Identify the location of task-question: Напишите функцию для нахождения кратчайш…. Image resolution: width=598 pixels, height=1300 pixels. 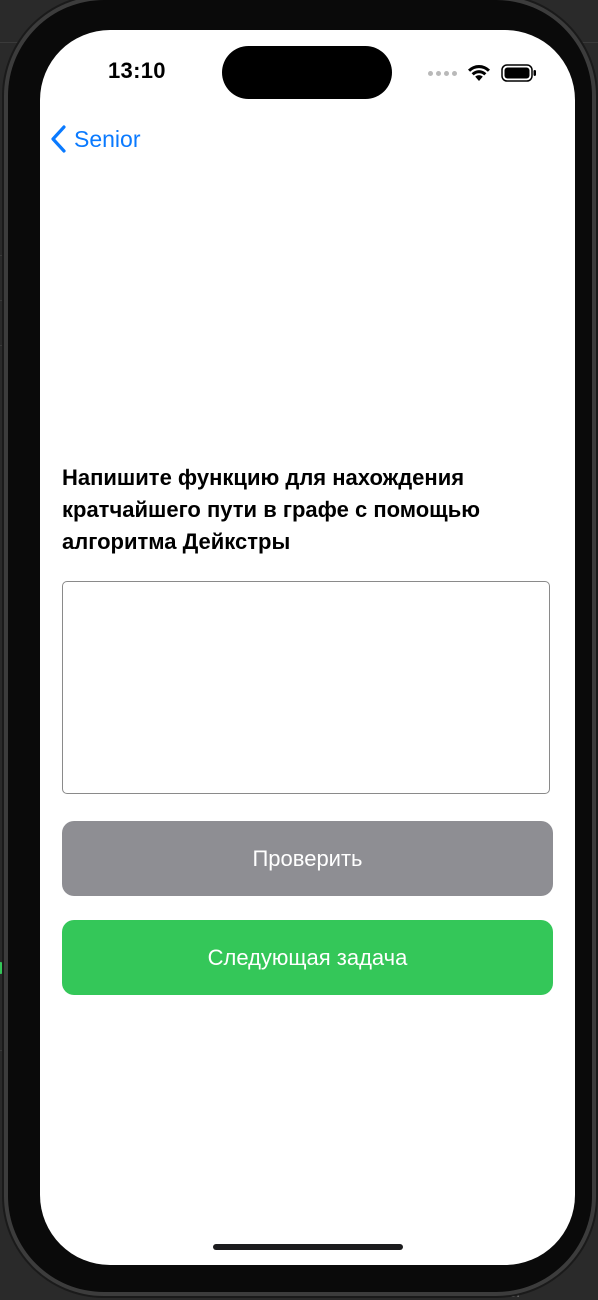
(271, 509).